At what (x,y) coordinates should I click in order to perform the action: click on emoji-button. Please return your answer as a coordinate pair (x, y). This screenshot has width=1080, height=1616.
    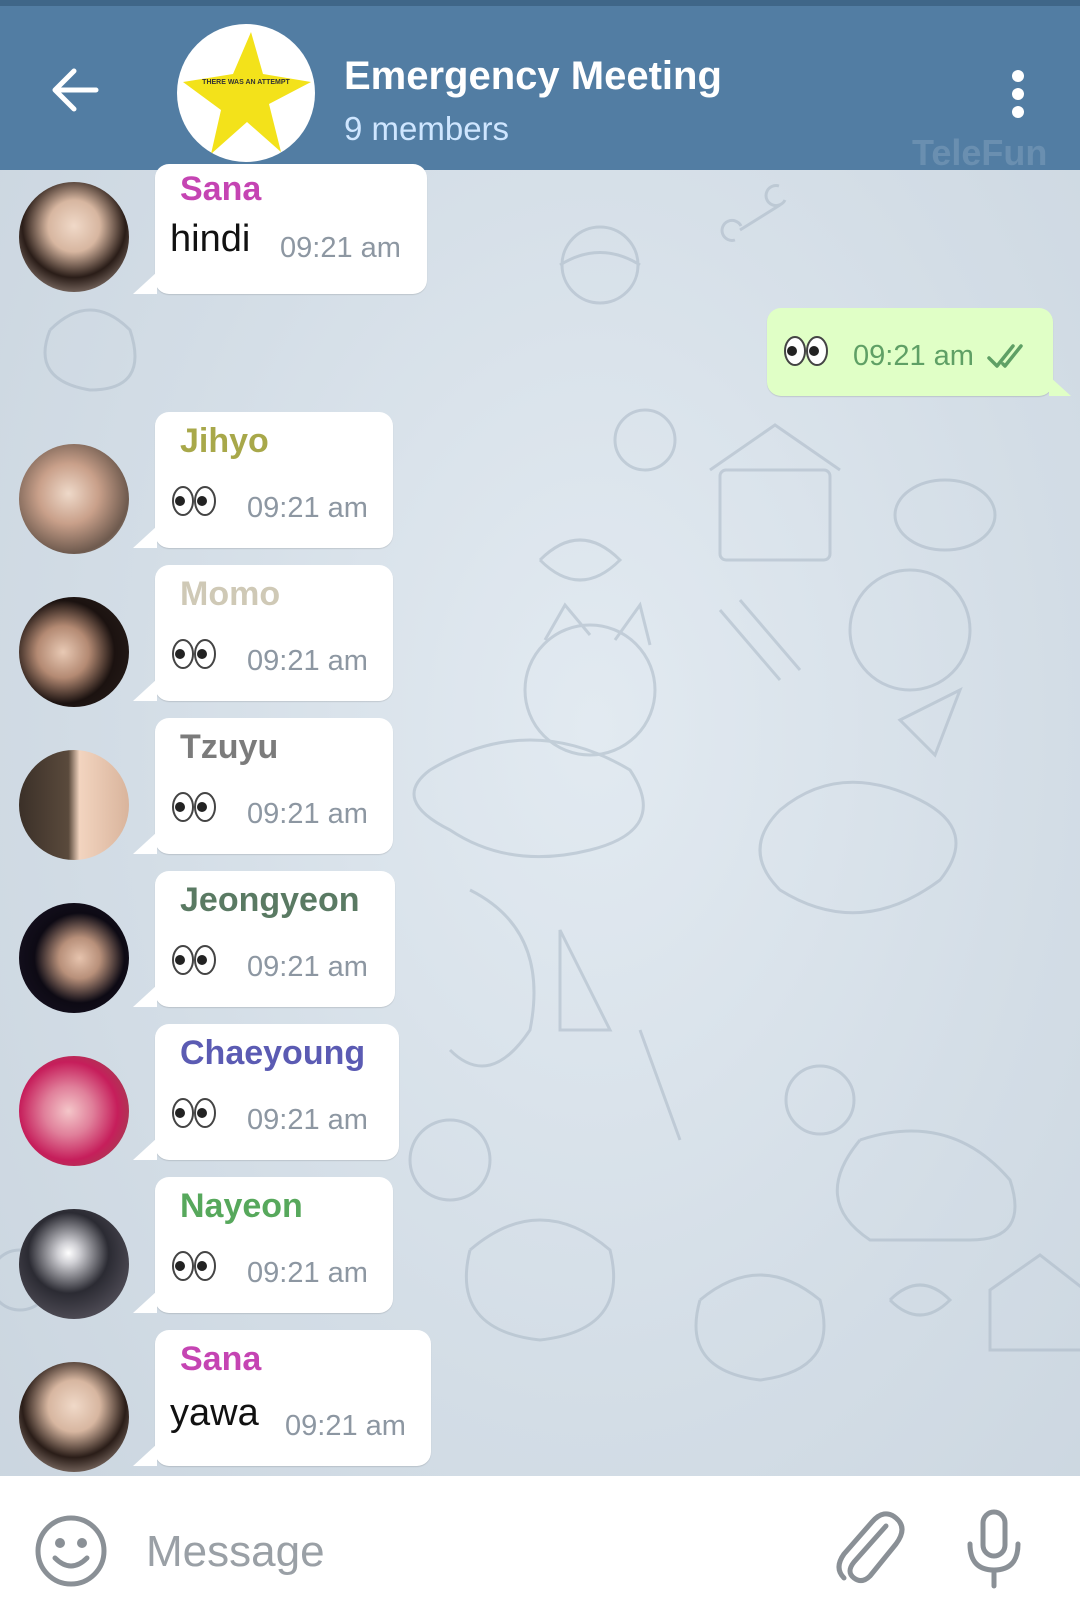
    Looking at the image, I should click on (71, 1551).